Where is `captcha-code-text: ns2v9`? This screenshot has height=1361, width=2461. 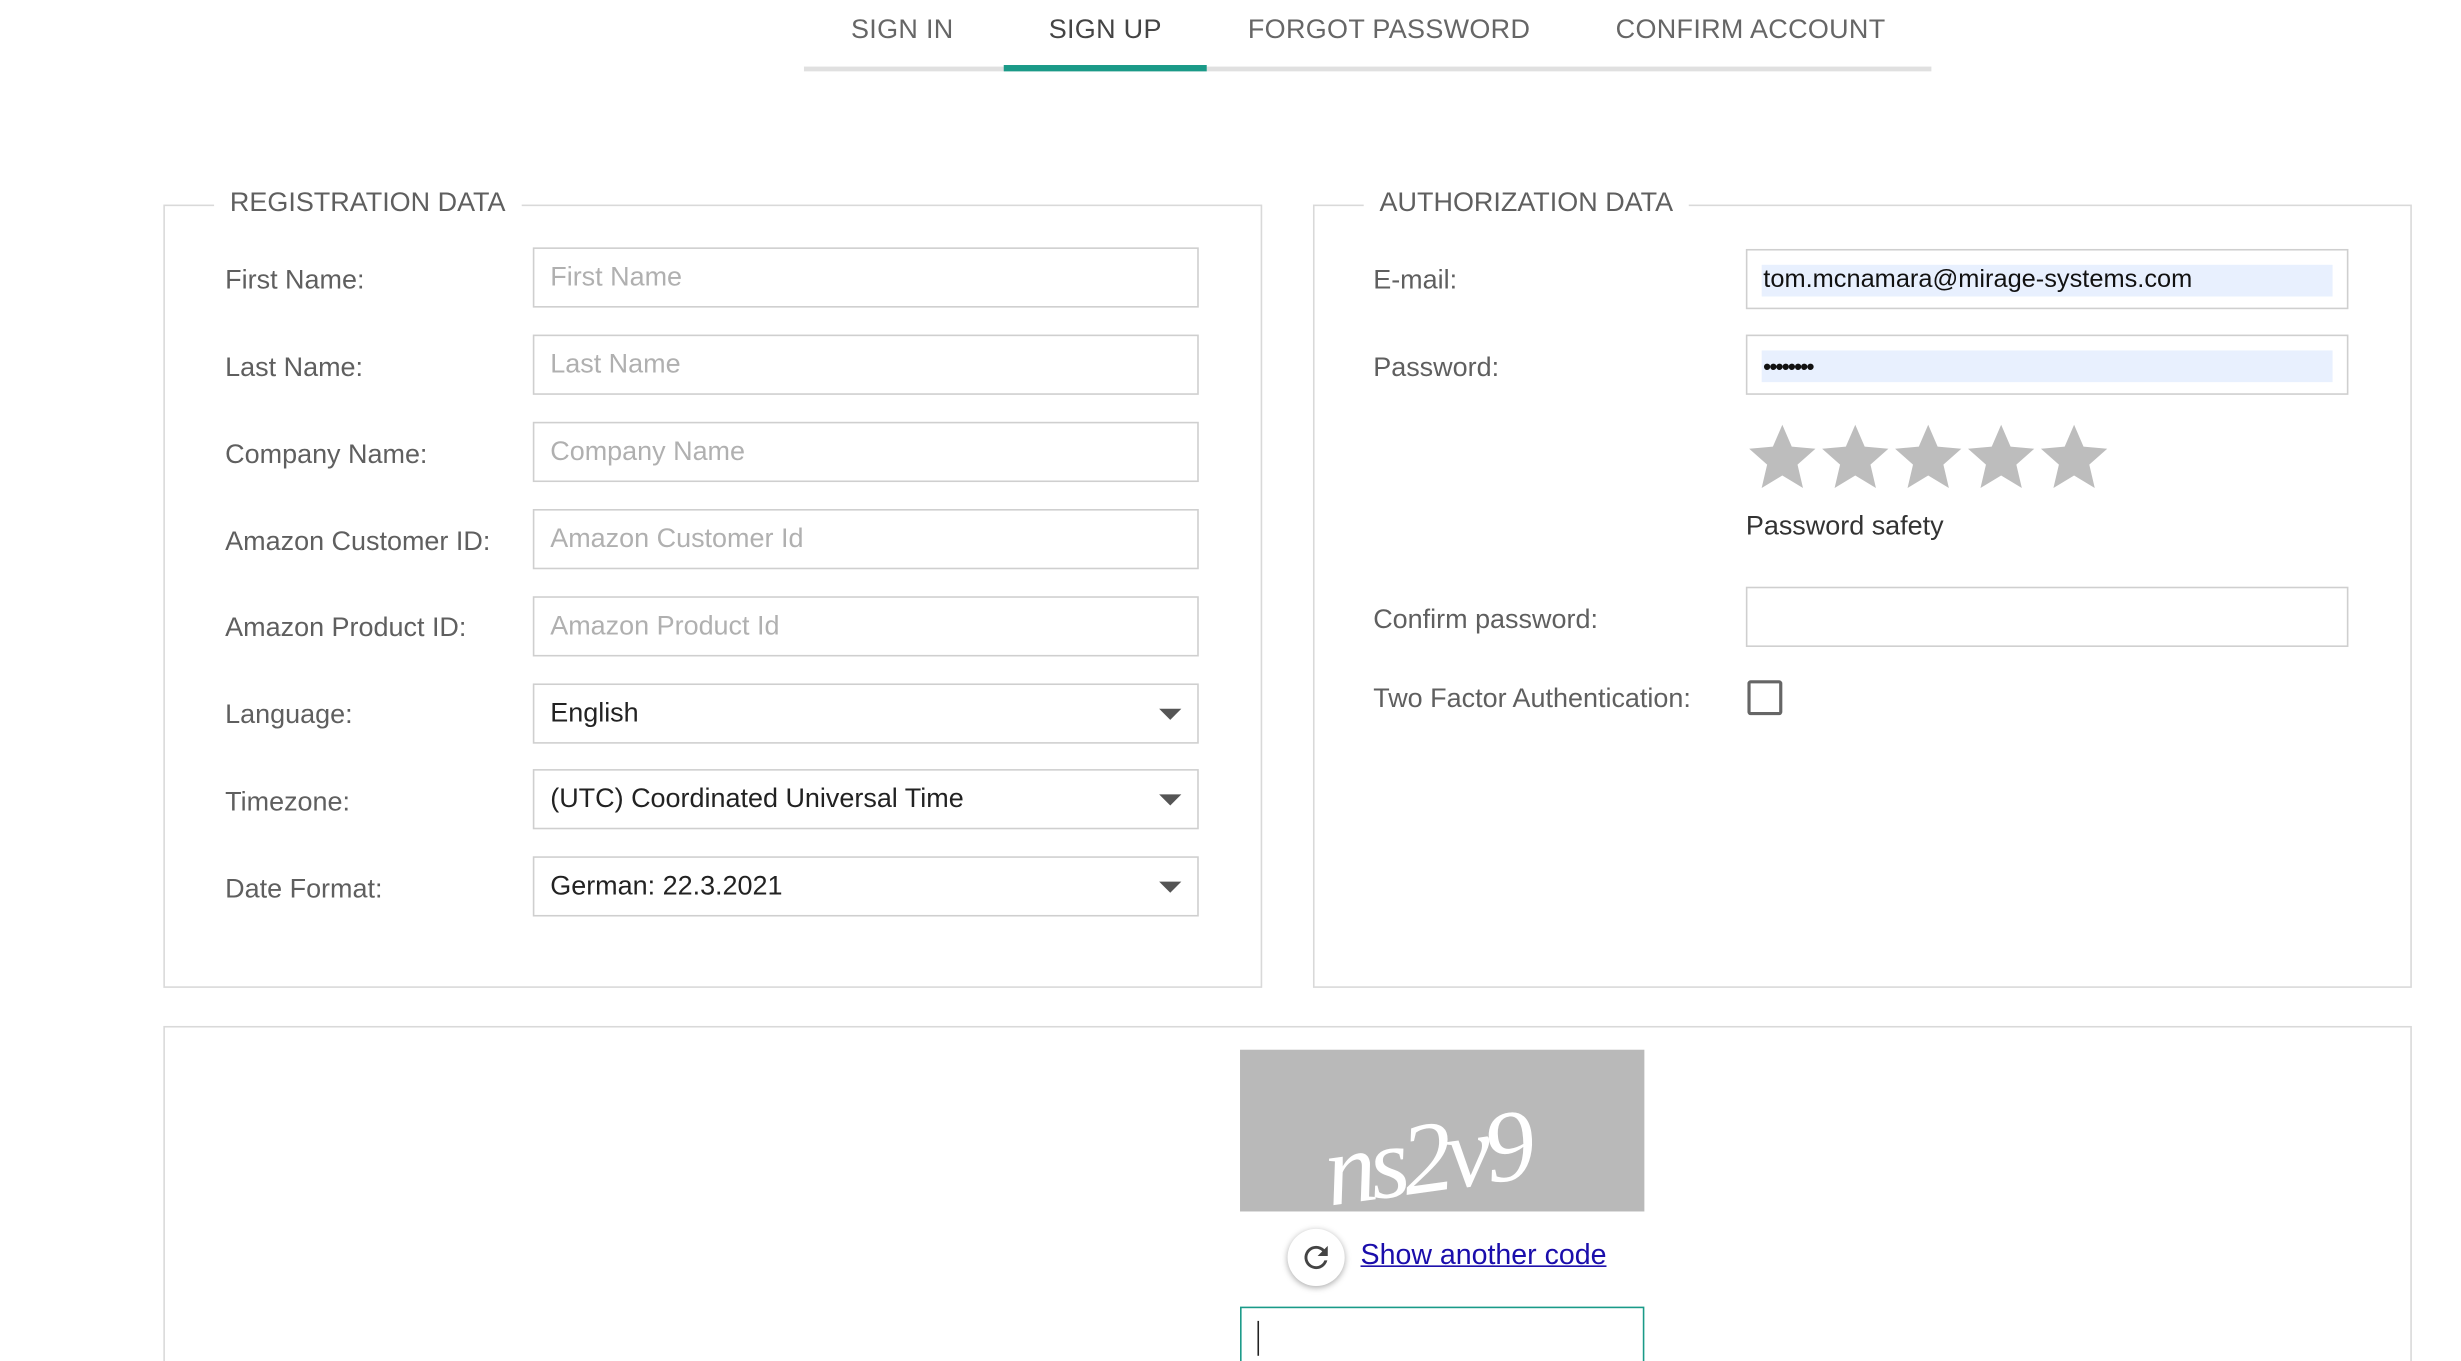
captcha-code-text: ns2v9 is located at coordinates (1429, 1149).